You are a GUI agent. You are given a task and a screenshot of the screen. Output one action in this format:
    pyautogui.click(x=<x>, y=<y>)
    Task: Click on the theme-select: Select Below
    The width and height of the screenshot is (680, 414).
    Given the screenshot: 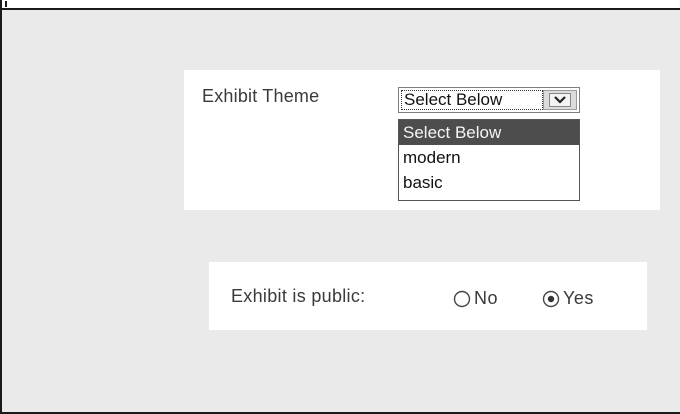 What is the action you would take?
    pyautogui.click(x=489, y=100)
    